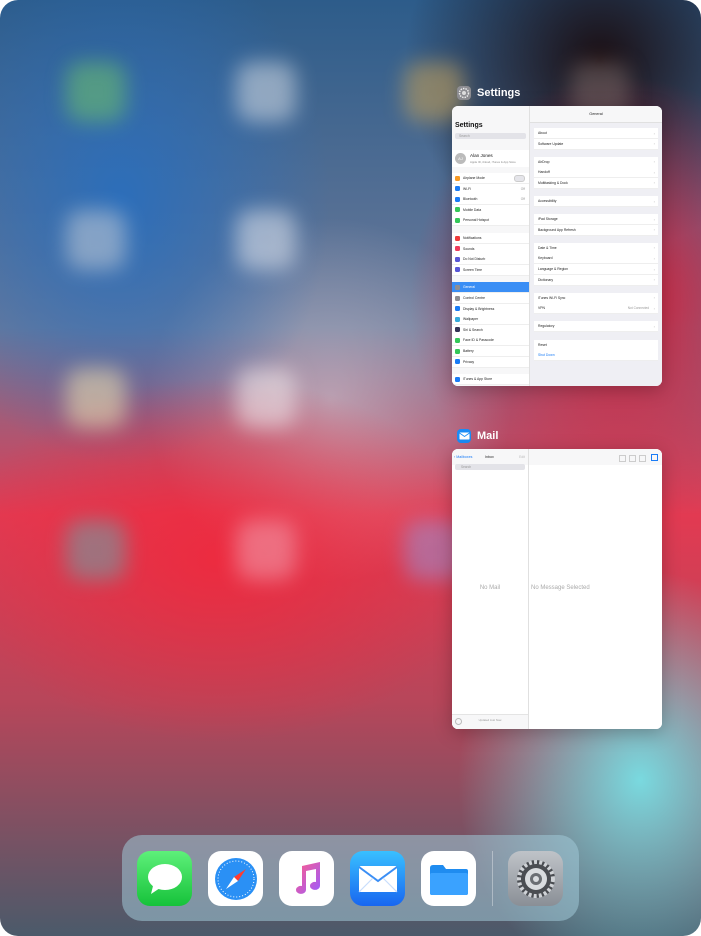 The width and height of the screenshot is (701, 936). What do you see at coordinates (535, 878) in the screenshot?
I see `dock-app-settings` at bounding box center [535, 878].